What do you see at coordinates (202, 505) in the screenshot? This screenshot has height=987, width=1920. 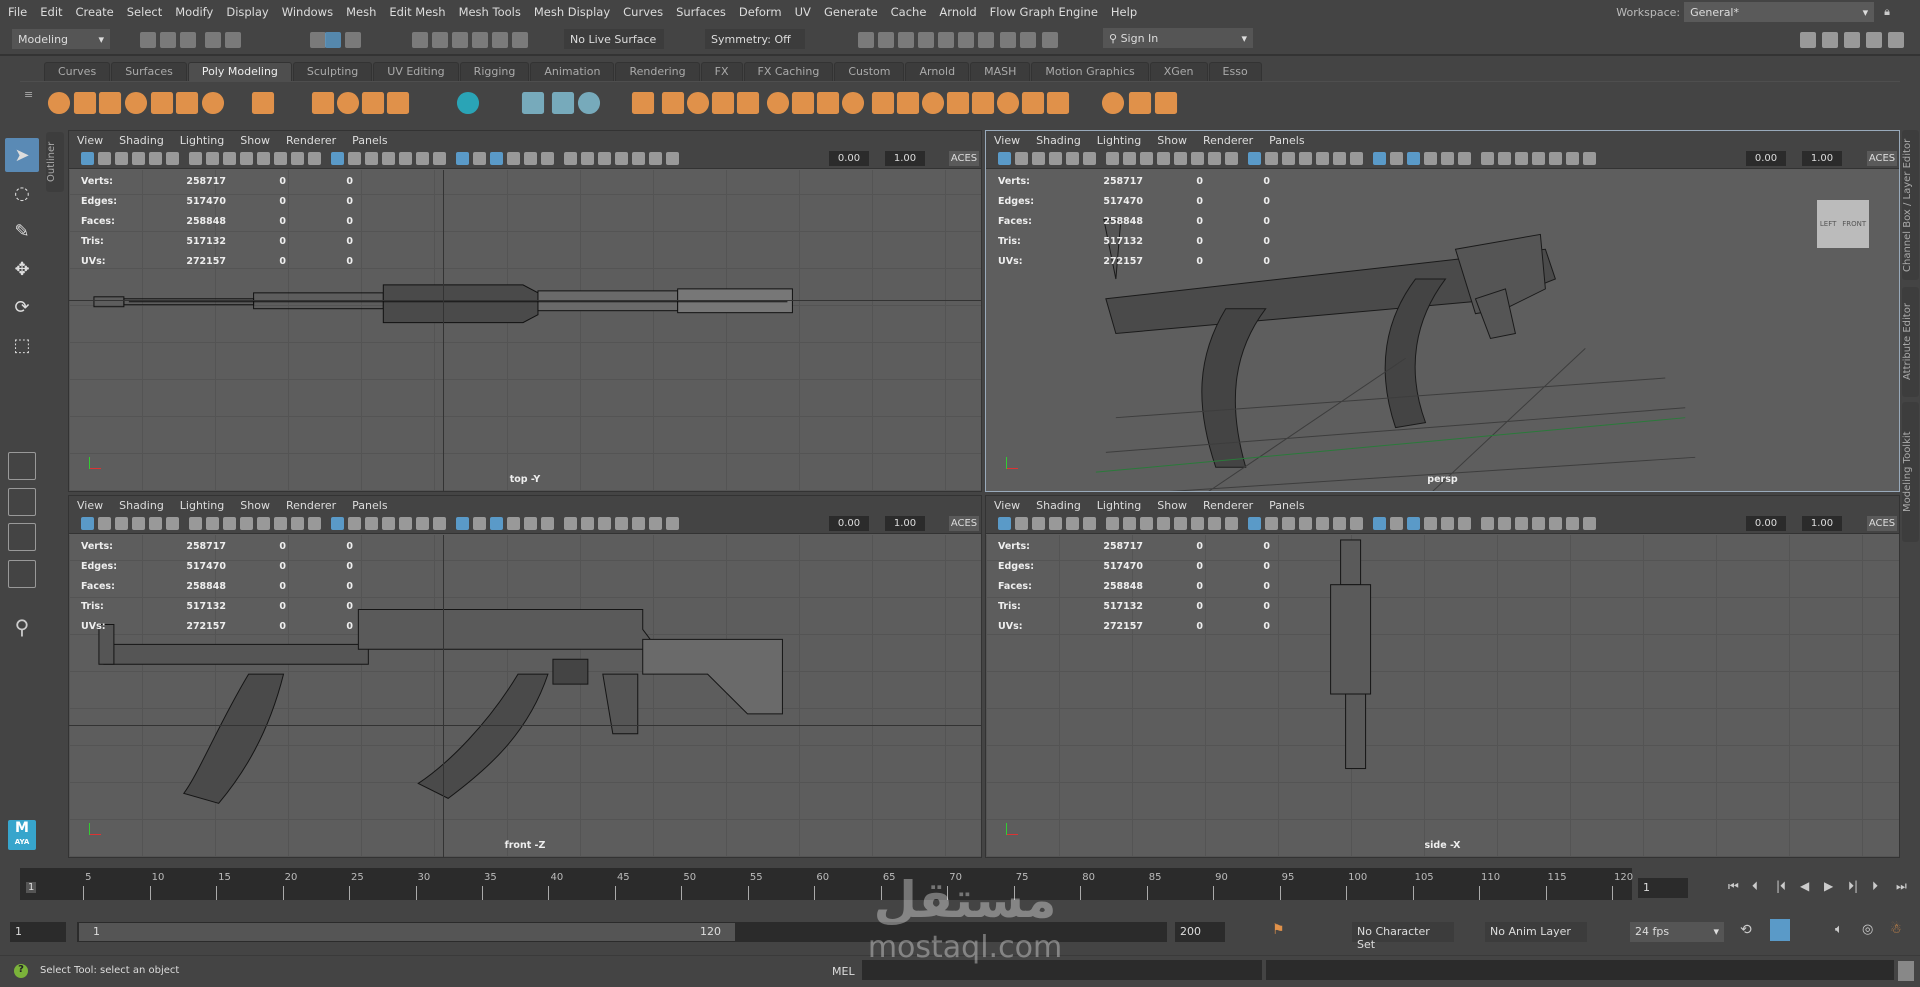 I see `panel-menu-lighting: Lighting` at bounding box center [202, 505].